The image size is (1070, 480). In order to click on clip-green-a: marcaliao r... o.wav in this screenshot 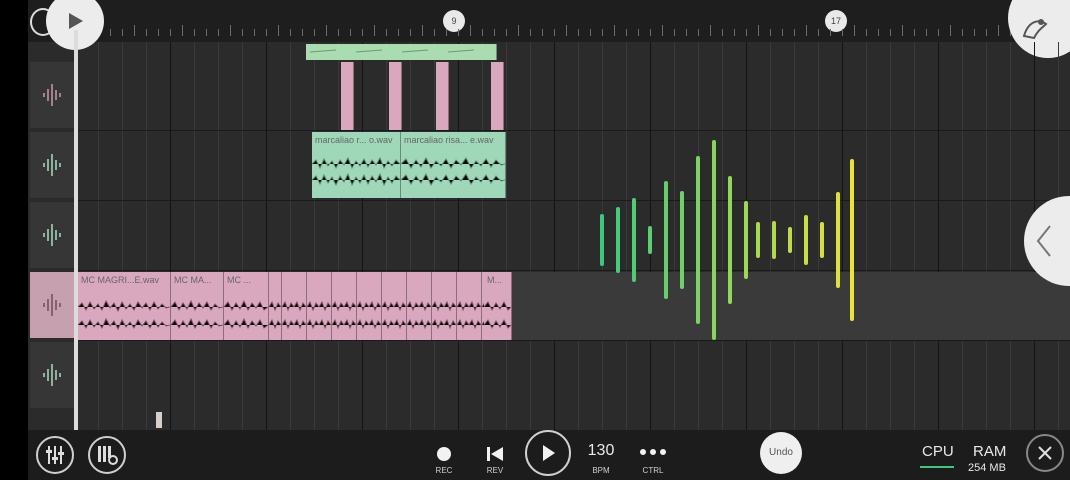, I will do `click(356, 165)`.